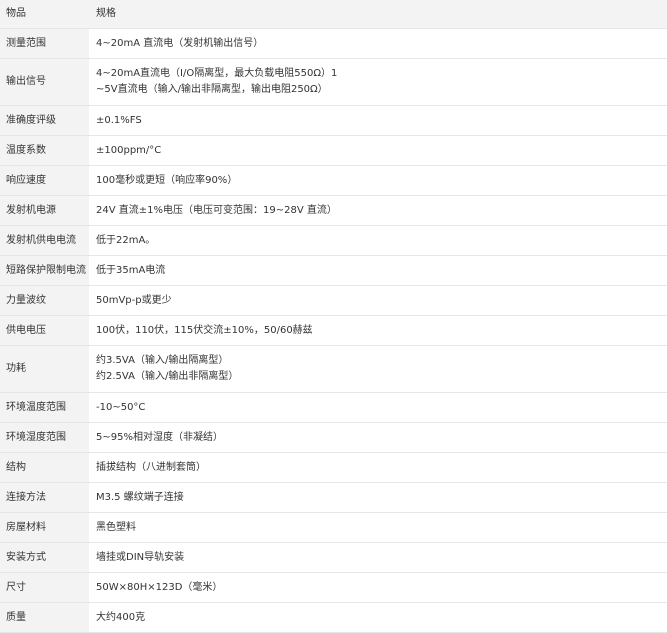 The height and width of the screenshot is (633, 667). Describe the element at coordinates (378, 300) in the screenshot. I see `row-value: 50mVp-p或更少` at that location.